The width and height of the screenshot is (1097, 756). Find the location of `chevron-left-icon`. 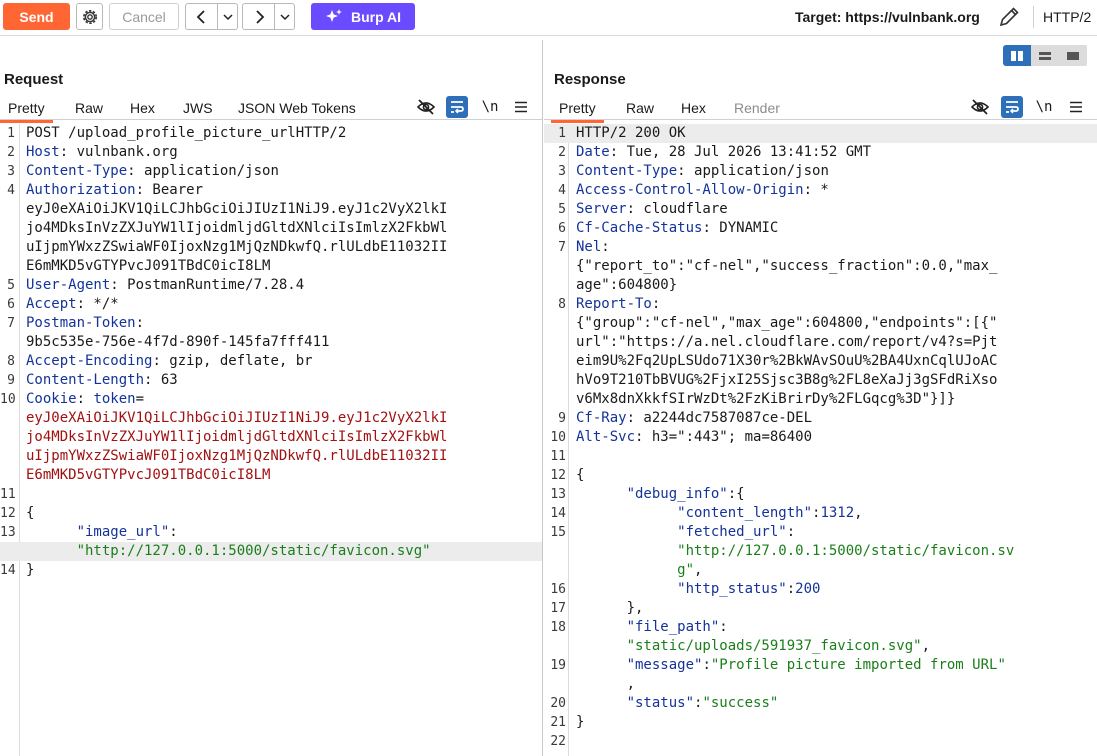

chevron-left-icon is located at coordinates (200, 16).